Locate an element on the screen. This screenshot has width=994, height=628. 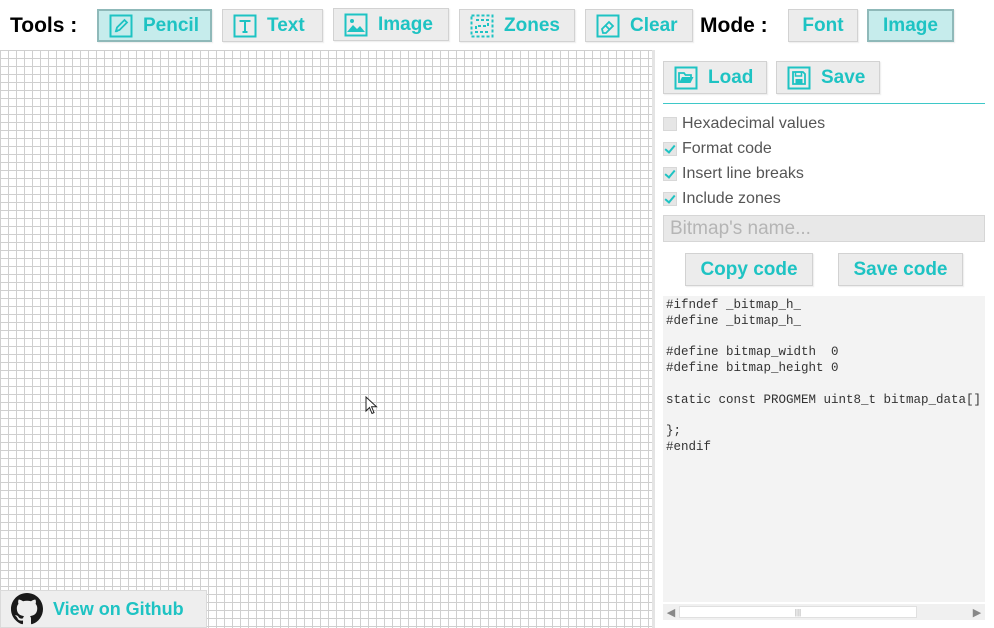
save-button: Save is located at coordinates (828, 77).